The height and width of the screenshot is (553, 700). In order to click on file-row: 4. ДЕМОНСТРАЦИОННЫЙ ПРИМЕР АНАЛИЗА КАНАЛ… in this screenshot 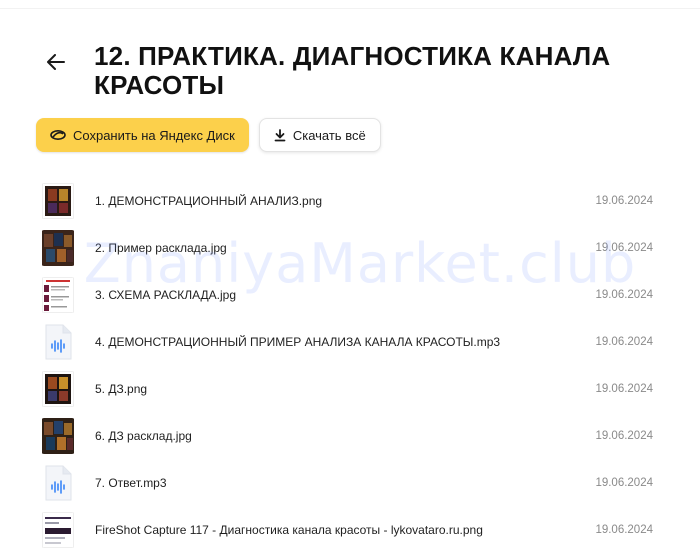, I will do `click(351, 341)`.